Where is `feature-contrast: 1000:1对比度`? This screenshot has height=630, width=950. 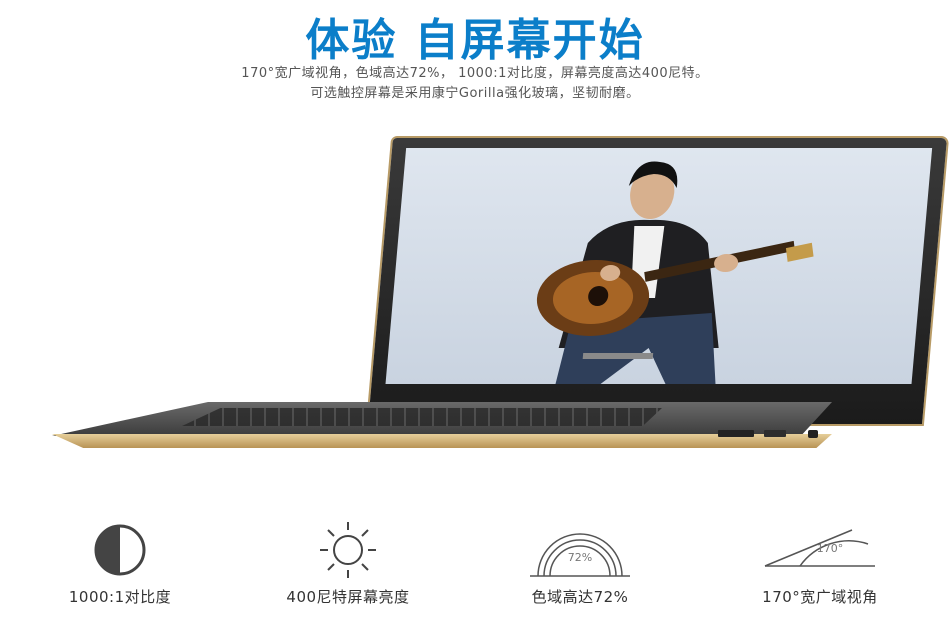 feature-contrast: 1000:1对比度 is located at coordinates (120, 563).